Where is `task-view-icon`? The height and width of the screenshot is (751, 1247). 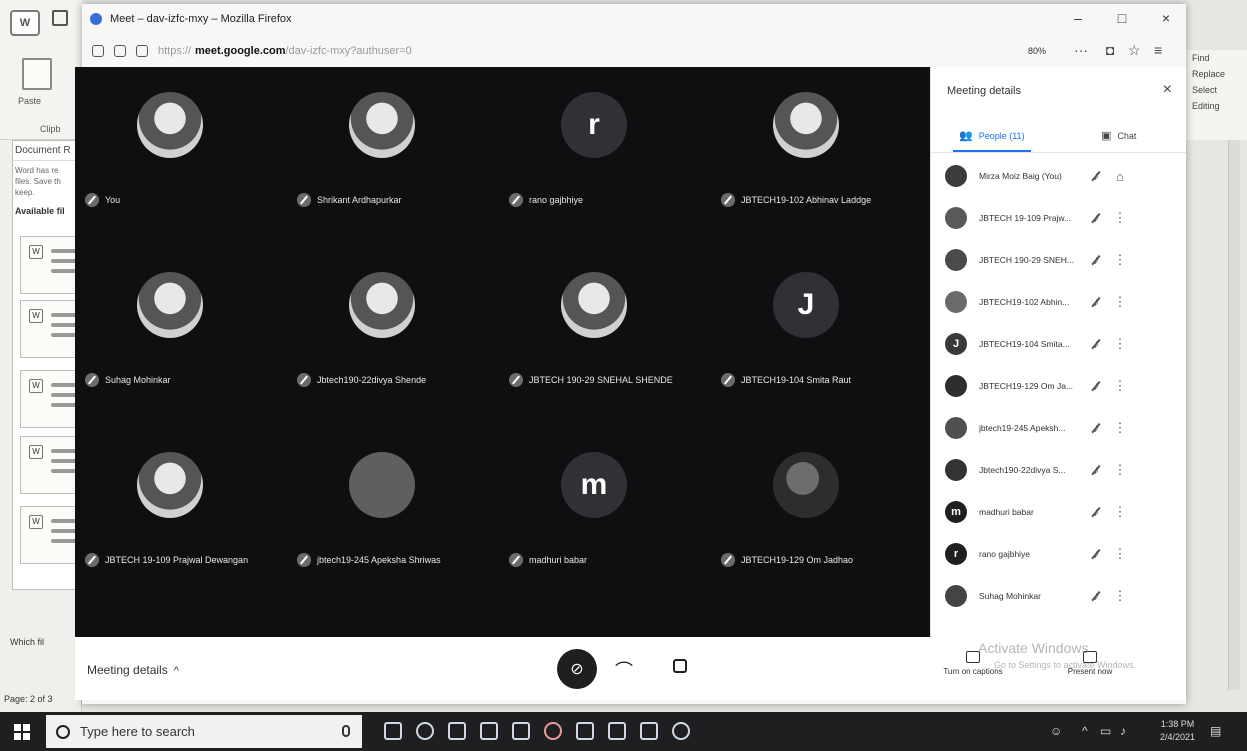 task-view-icon is located at coordinates (393, 731).